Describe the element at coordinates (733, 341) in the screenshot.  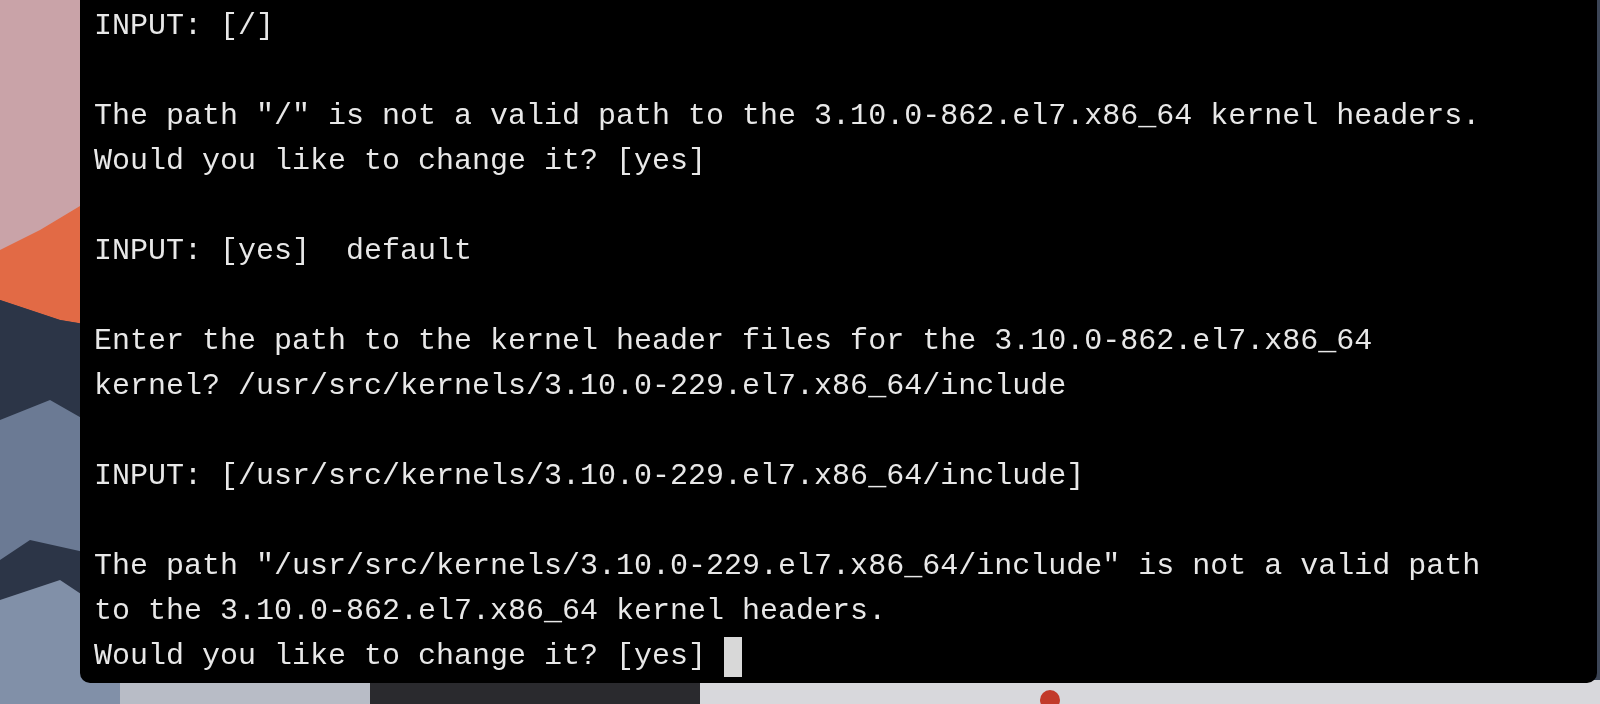
I see `terminal-line: Enter the path to the kernel header files for the 3.10.0-862.el7.x86_64` at that location.